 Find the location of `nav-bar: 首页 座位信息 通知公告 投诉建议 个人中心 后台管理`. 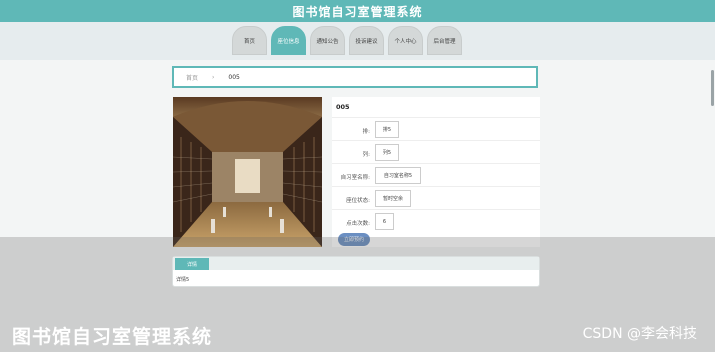

nav-bar: 首页 座位信息 通知公告 投诉建议 个人中心 后台管理 is located at coordinates (357, 41).